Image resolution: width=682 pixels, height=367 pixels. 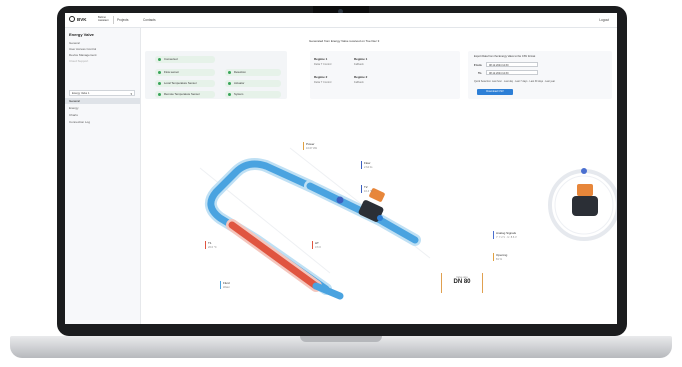 What do you see at coordinates (361, 59) in the screenshot?
I see `regime-1b-label: Regime 1` at bounding box center [361, 59].